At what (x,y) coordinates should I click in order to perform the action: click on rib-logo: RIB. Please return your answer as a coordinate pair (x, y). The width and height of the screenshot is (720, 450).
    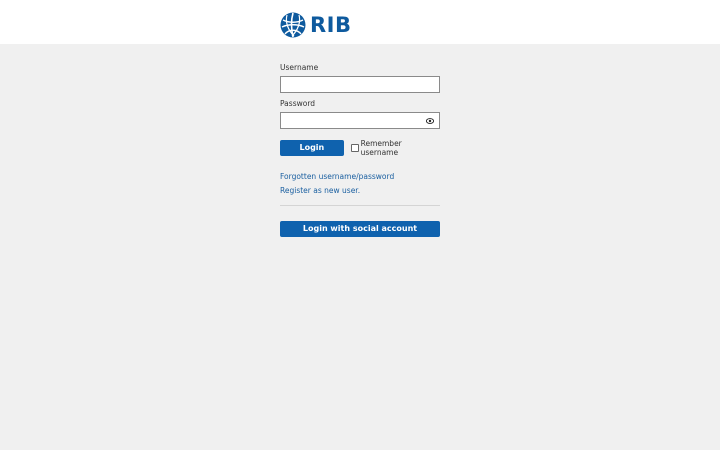
    Looking at the image, I should click on (316, 25).